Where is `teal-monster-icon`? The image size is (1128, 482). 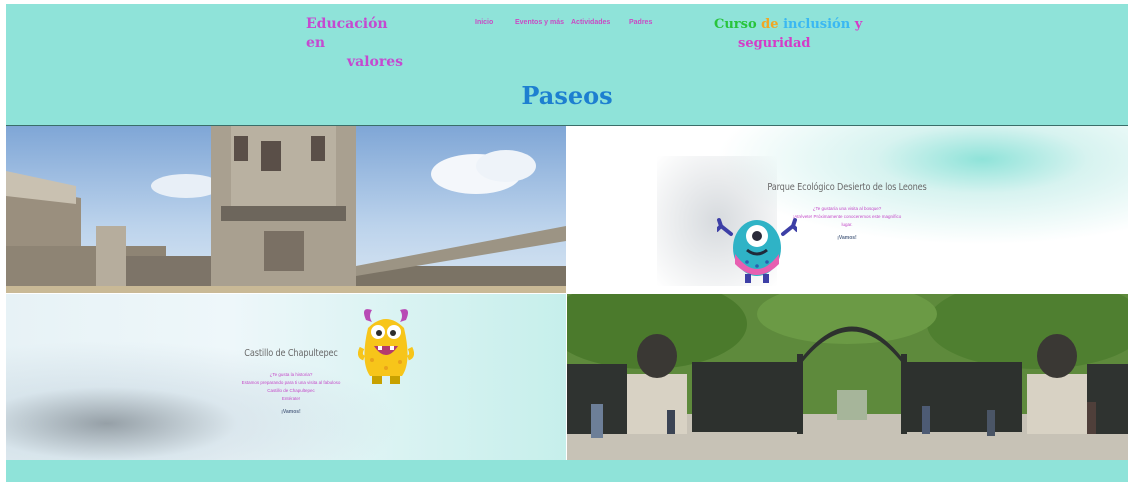
teal-monster-icon is located at coordinates (757, 250).